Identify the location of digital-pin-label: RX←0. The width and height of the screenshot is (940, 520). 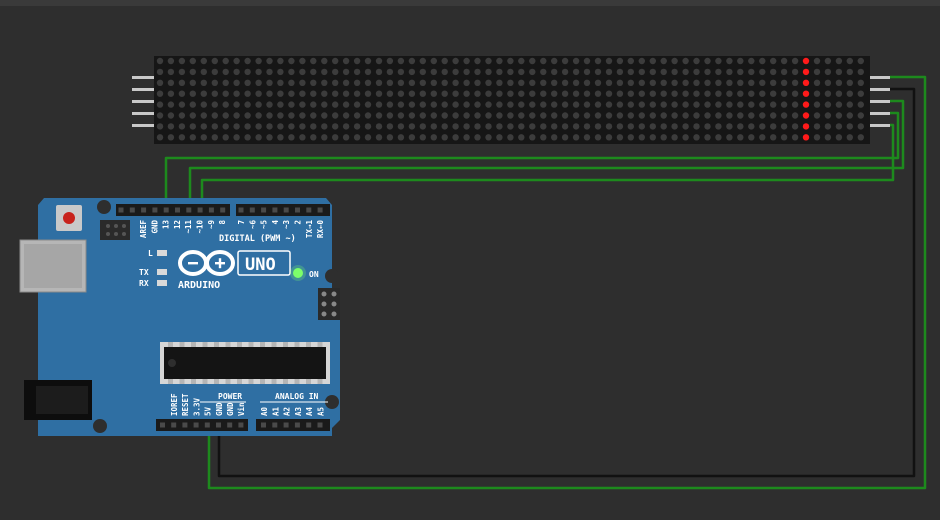
(320, 229).